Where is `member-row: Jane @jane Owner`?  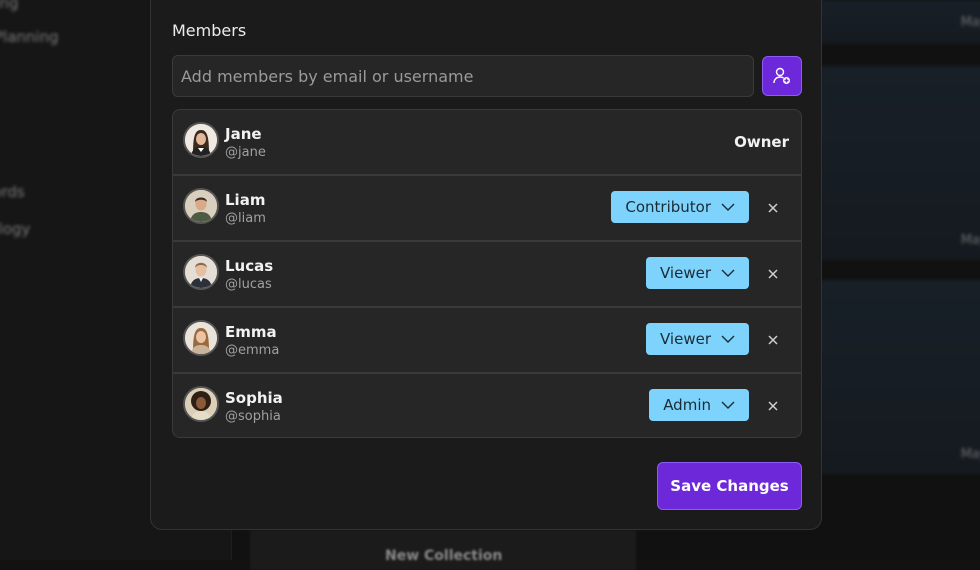 member-row: Jane @jane Owner is located at coordinates (487, 143).